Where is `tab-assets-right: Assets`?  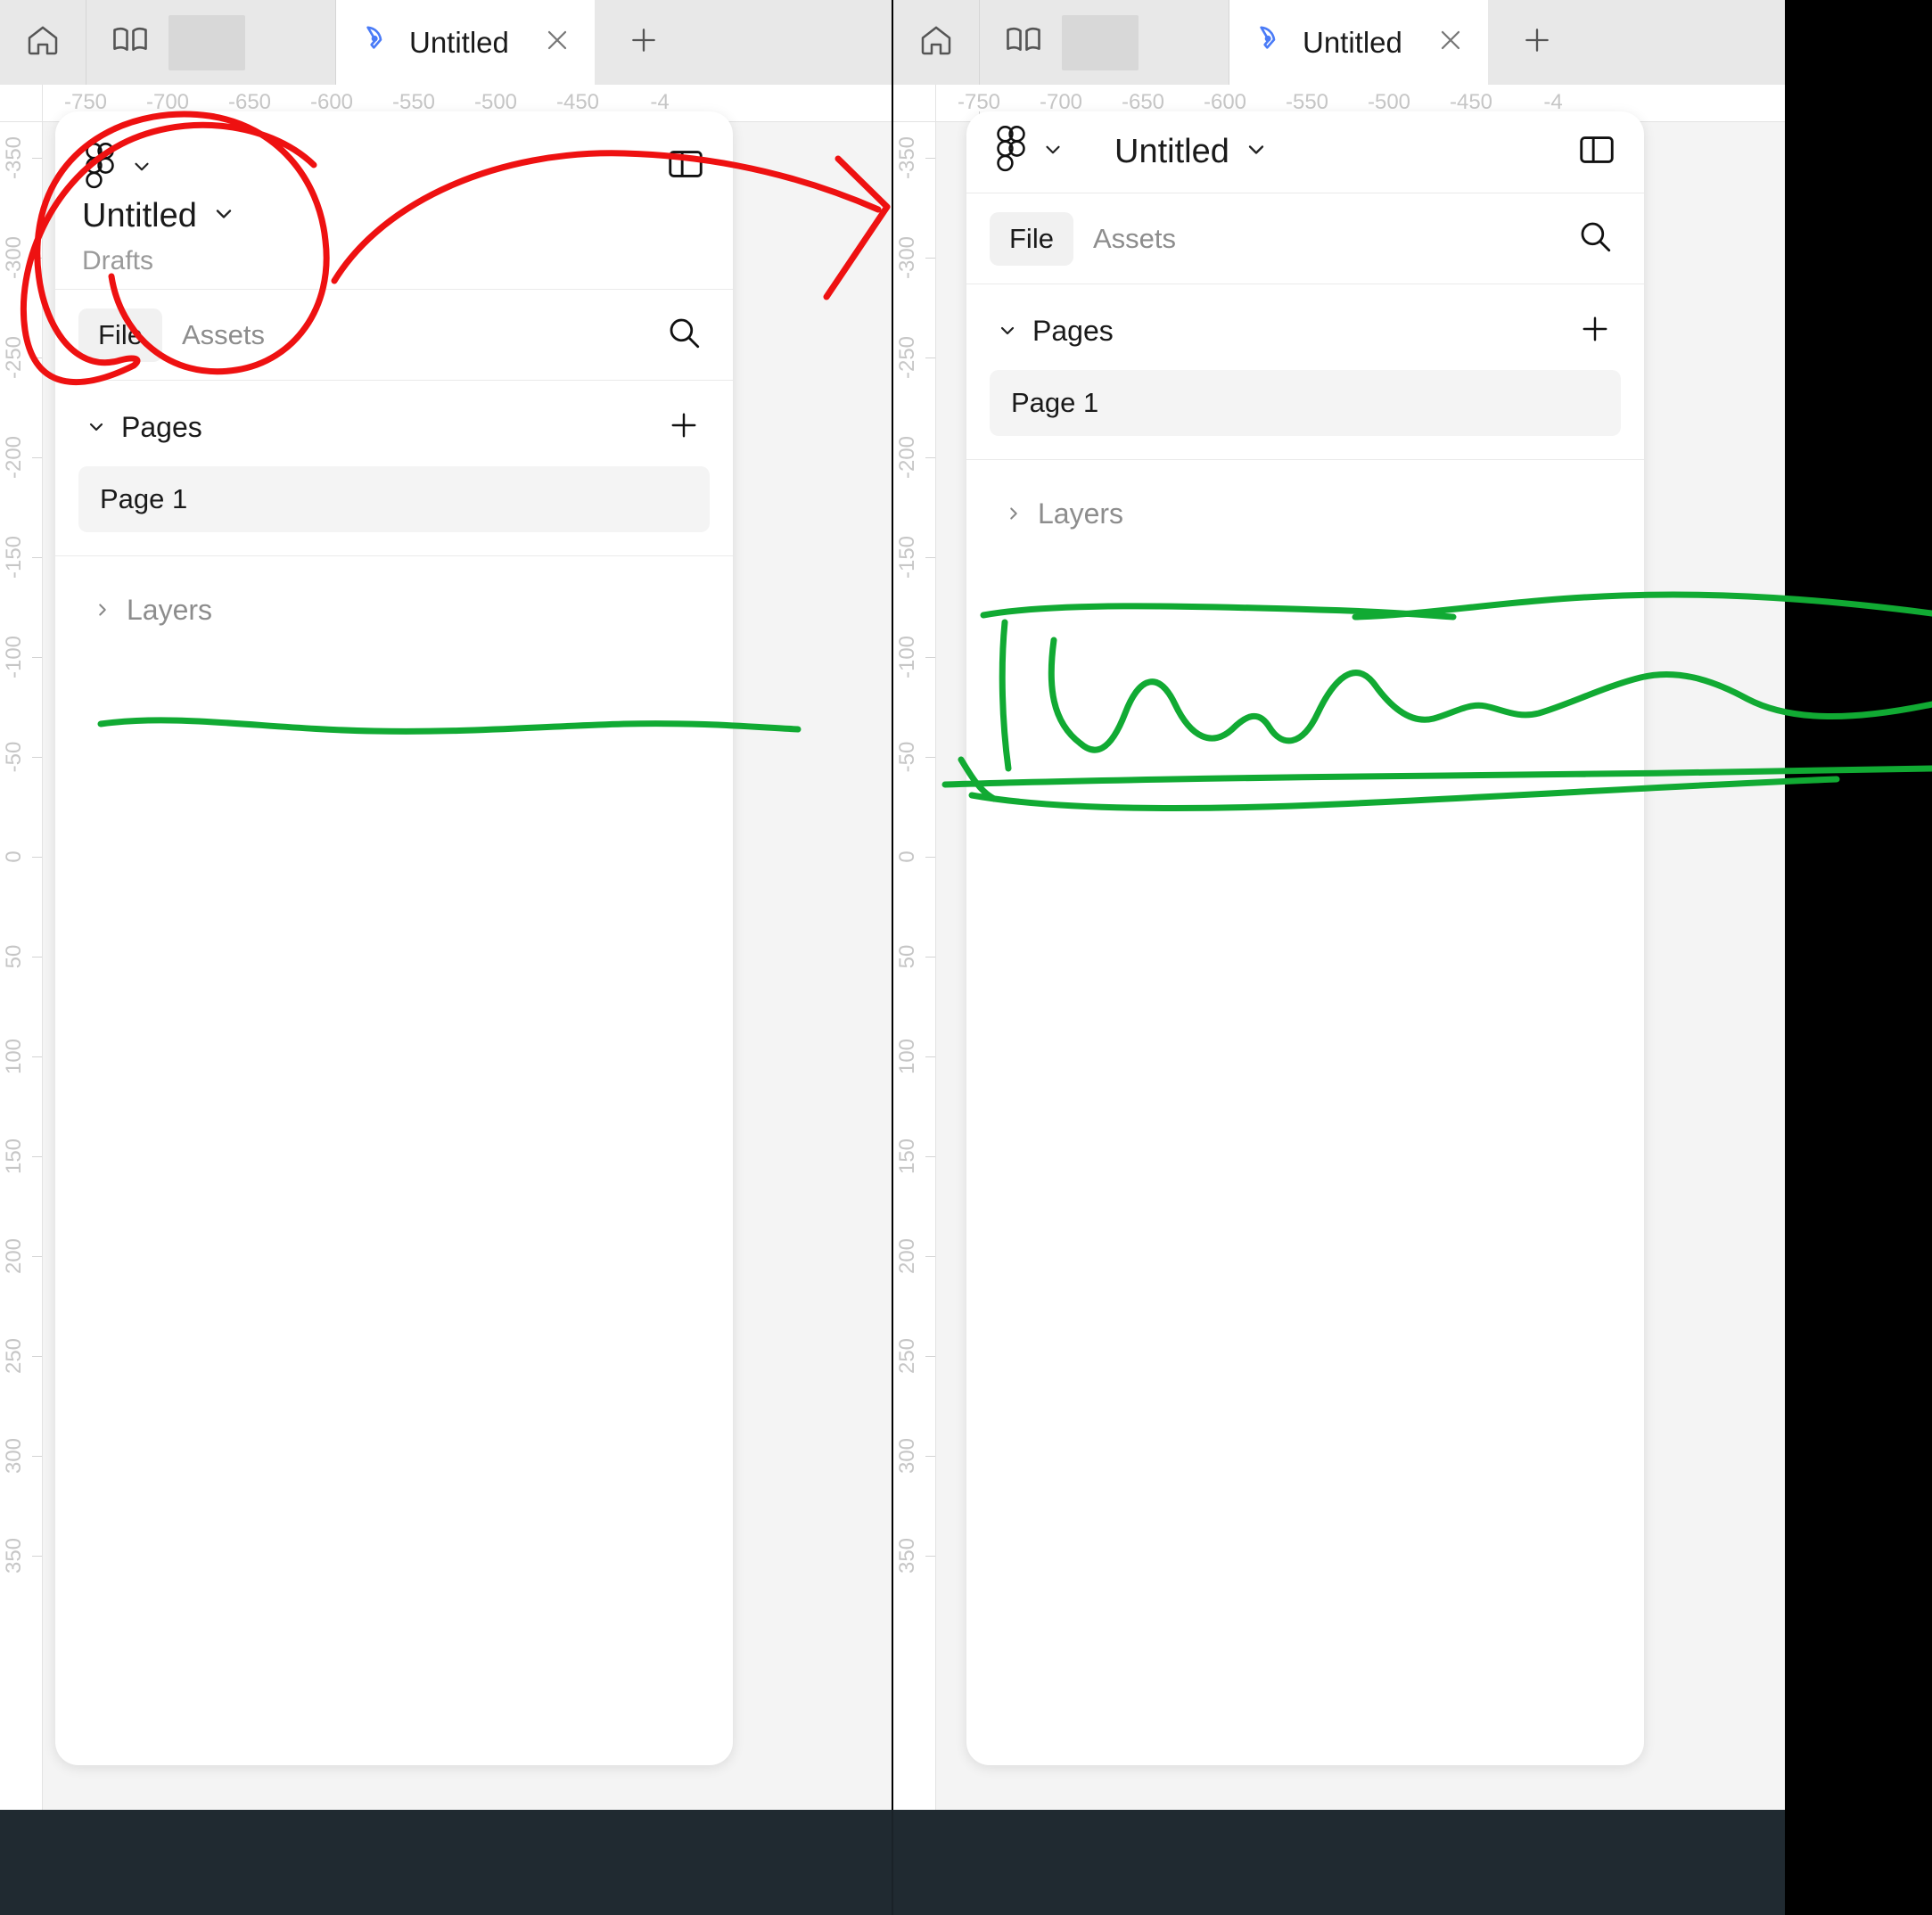
tab-assets-right: Assets is located at coordinates (1134, 239).